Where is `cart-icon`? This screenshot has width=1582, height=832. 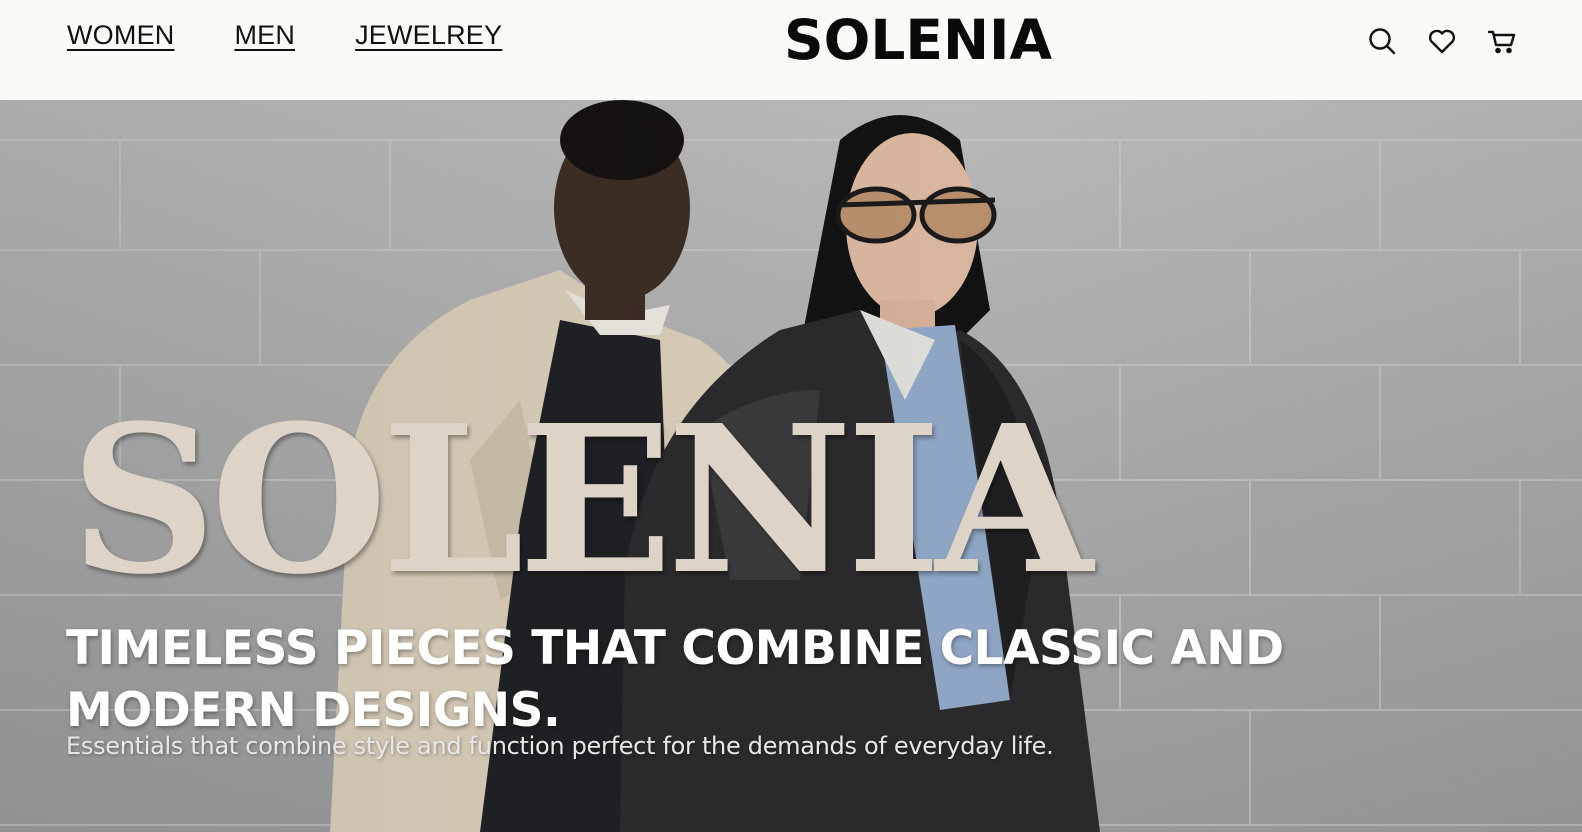 cart-icon is located at coordinates (1501, 42).